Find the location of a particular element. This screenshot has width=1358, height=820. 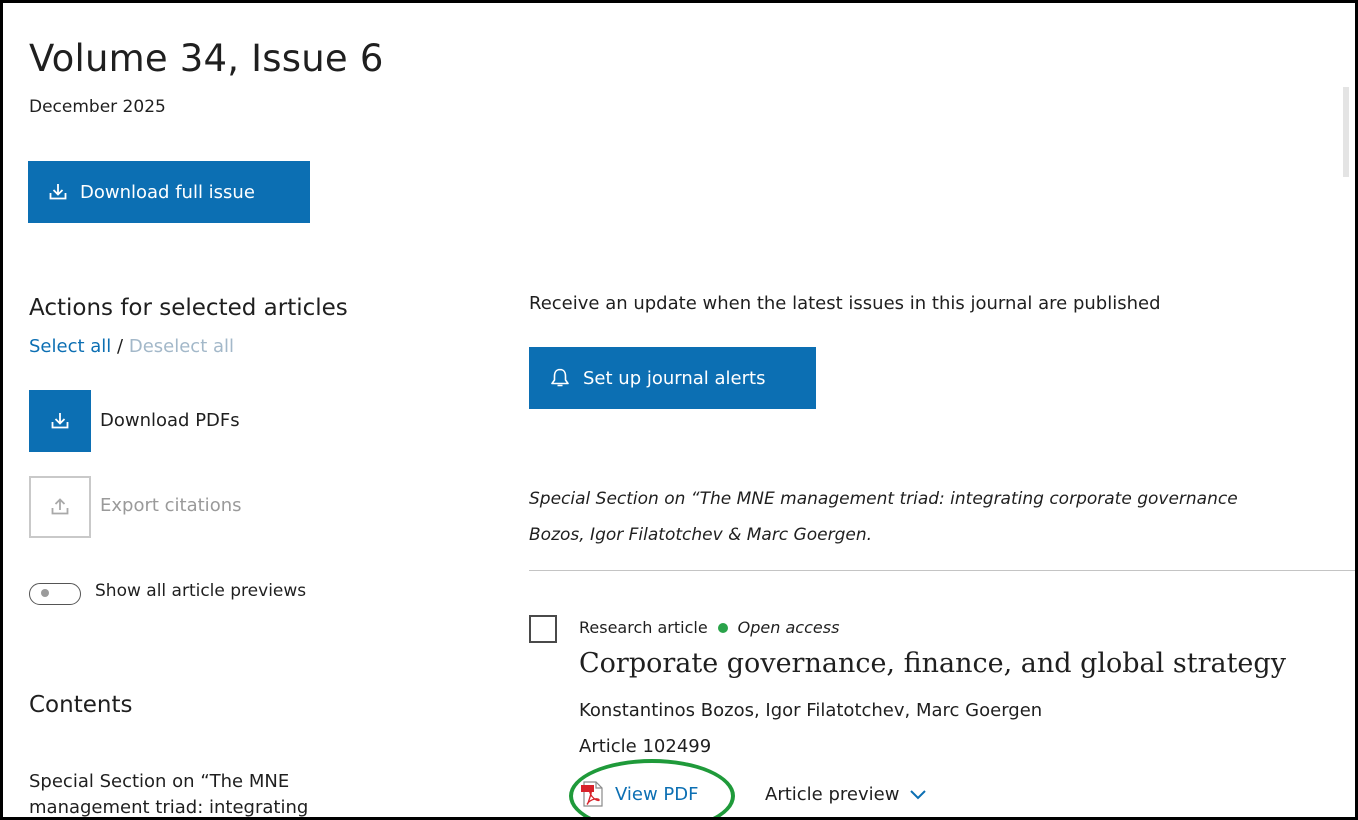

journal-alerts-label: Set up journal alerts is located at coordinates (674, 378).